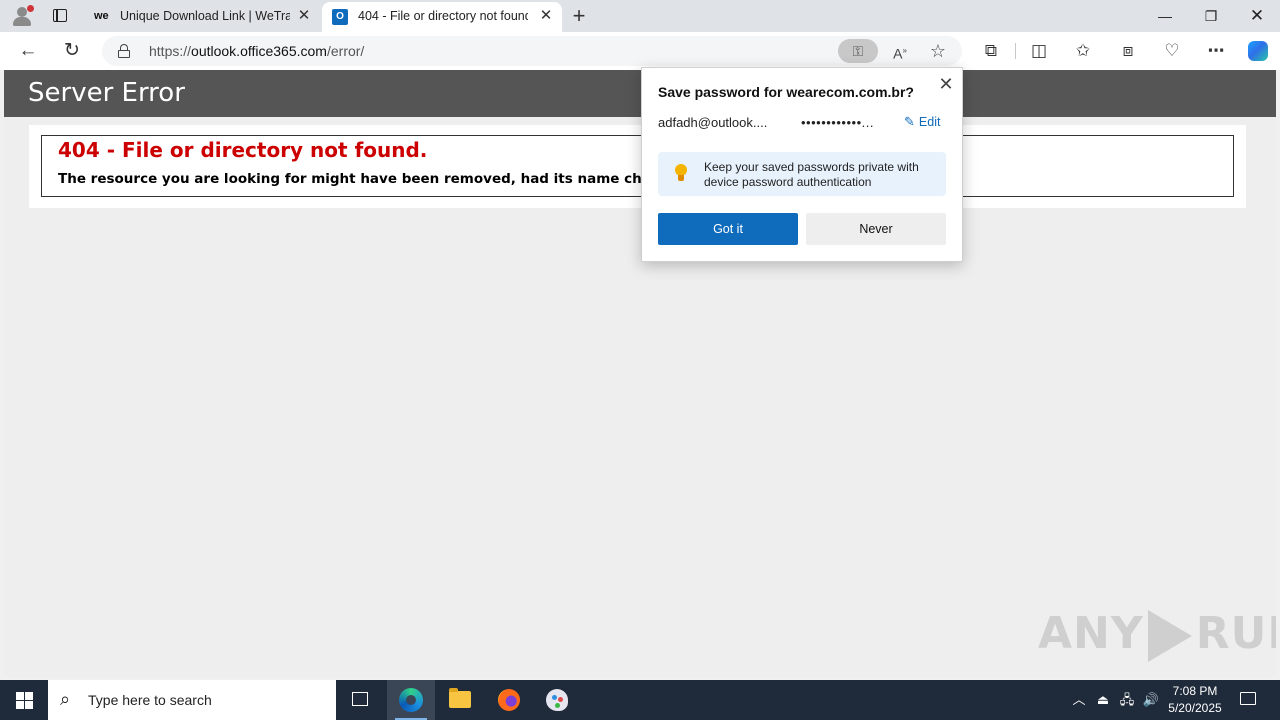  What do you see at coordinates (1103, 700) in the screenshot?
I see `device-icon: ⏏` at bounding box center [1103, 700].